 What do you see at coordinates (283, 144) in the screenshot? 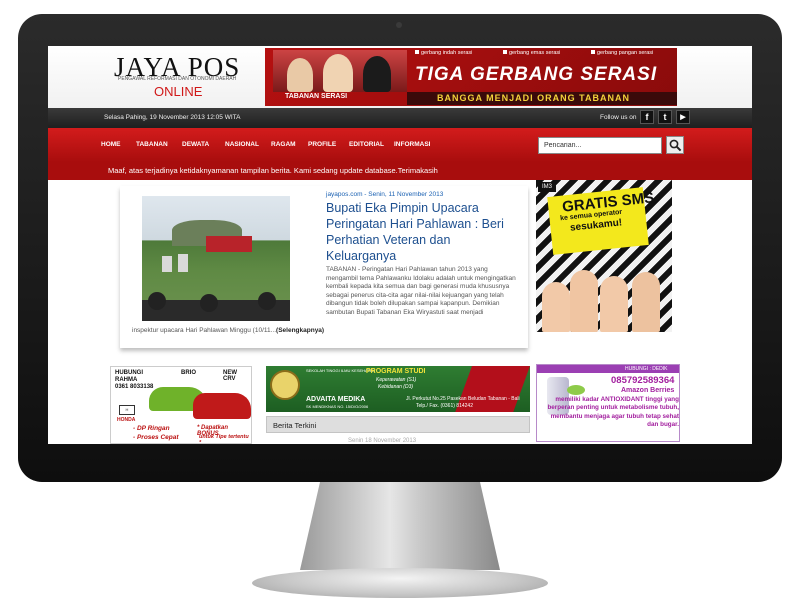
I see `nav-ragam: RAGAM` at bounding box center [283, 144].